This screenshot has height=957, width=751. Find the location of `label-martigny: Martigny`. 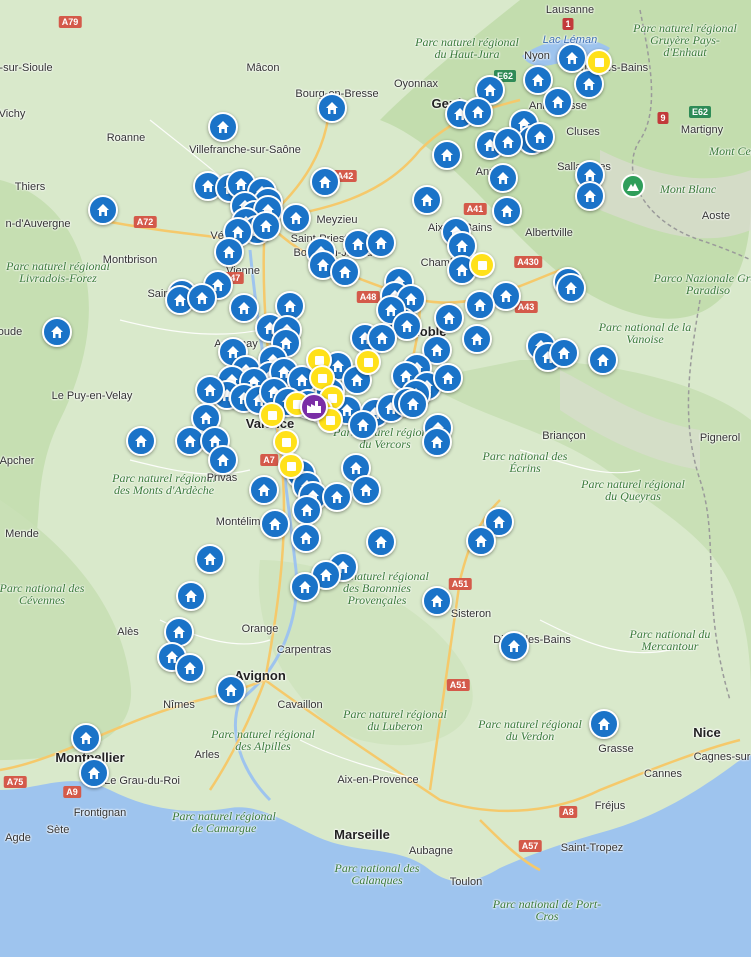

label-martigny: Martigny is located at coordinates (702, 130).